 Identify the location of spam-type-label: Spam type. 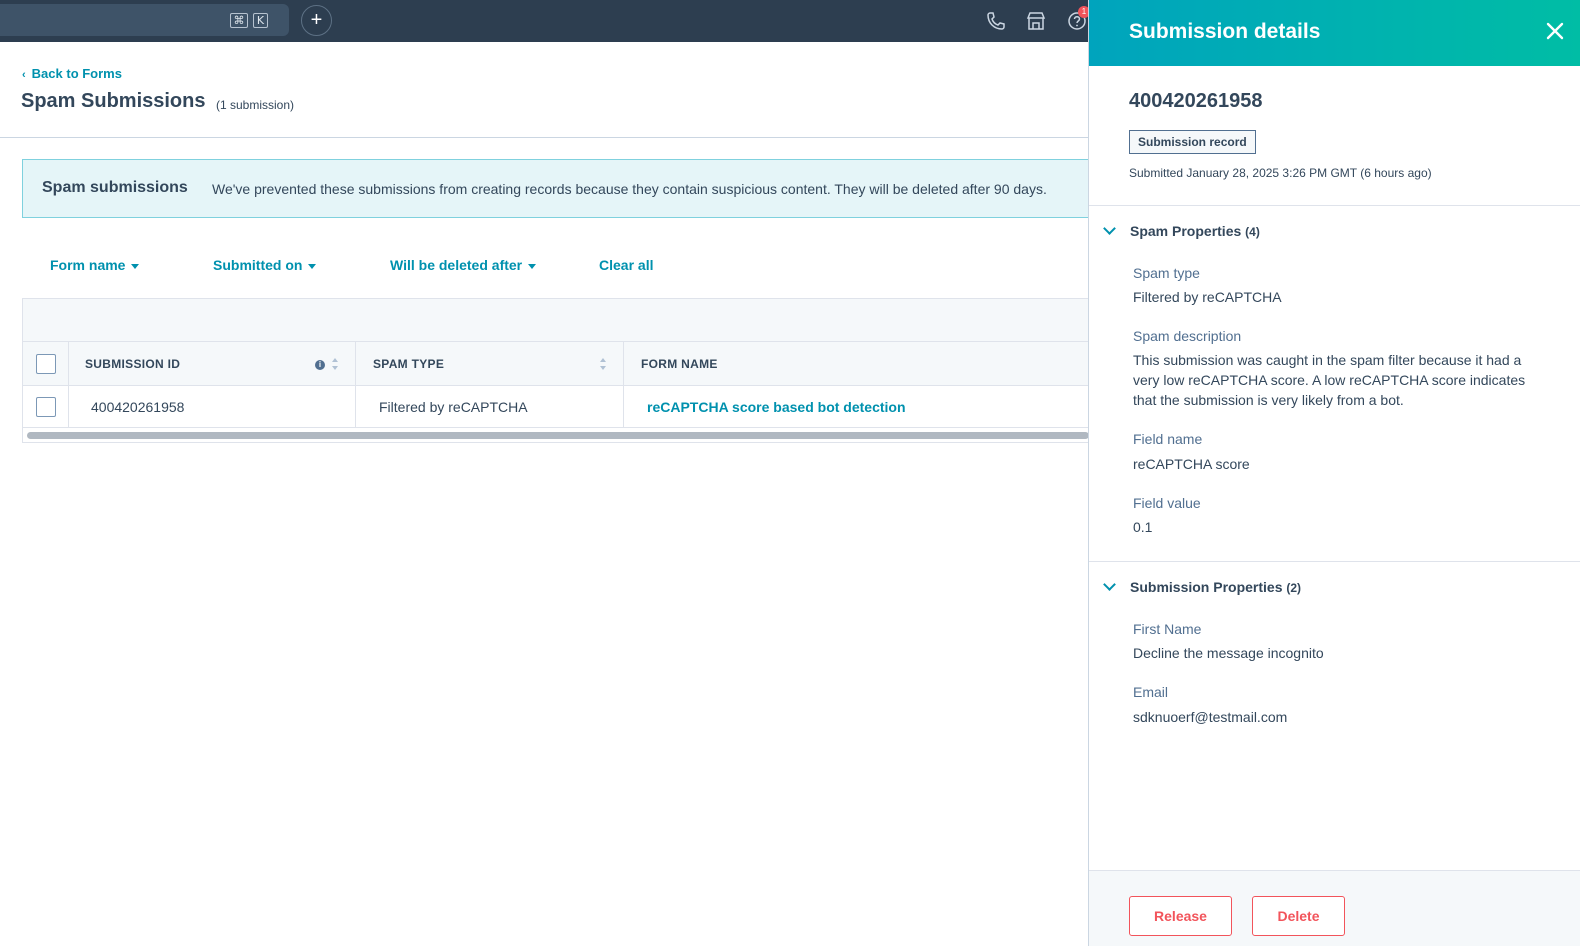
(1166, 273).